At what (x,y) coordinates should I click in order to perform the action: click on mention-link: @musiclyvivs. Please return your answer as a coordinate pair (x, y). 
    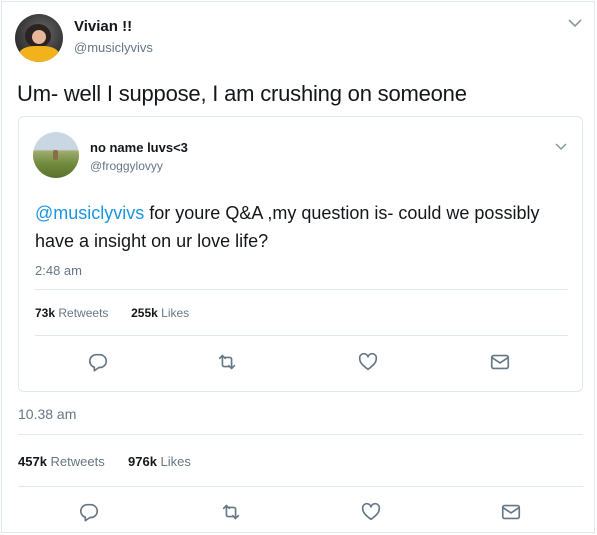
    Looking at the image, I should click on (89, 213).